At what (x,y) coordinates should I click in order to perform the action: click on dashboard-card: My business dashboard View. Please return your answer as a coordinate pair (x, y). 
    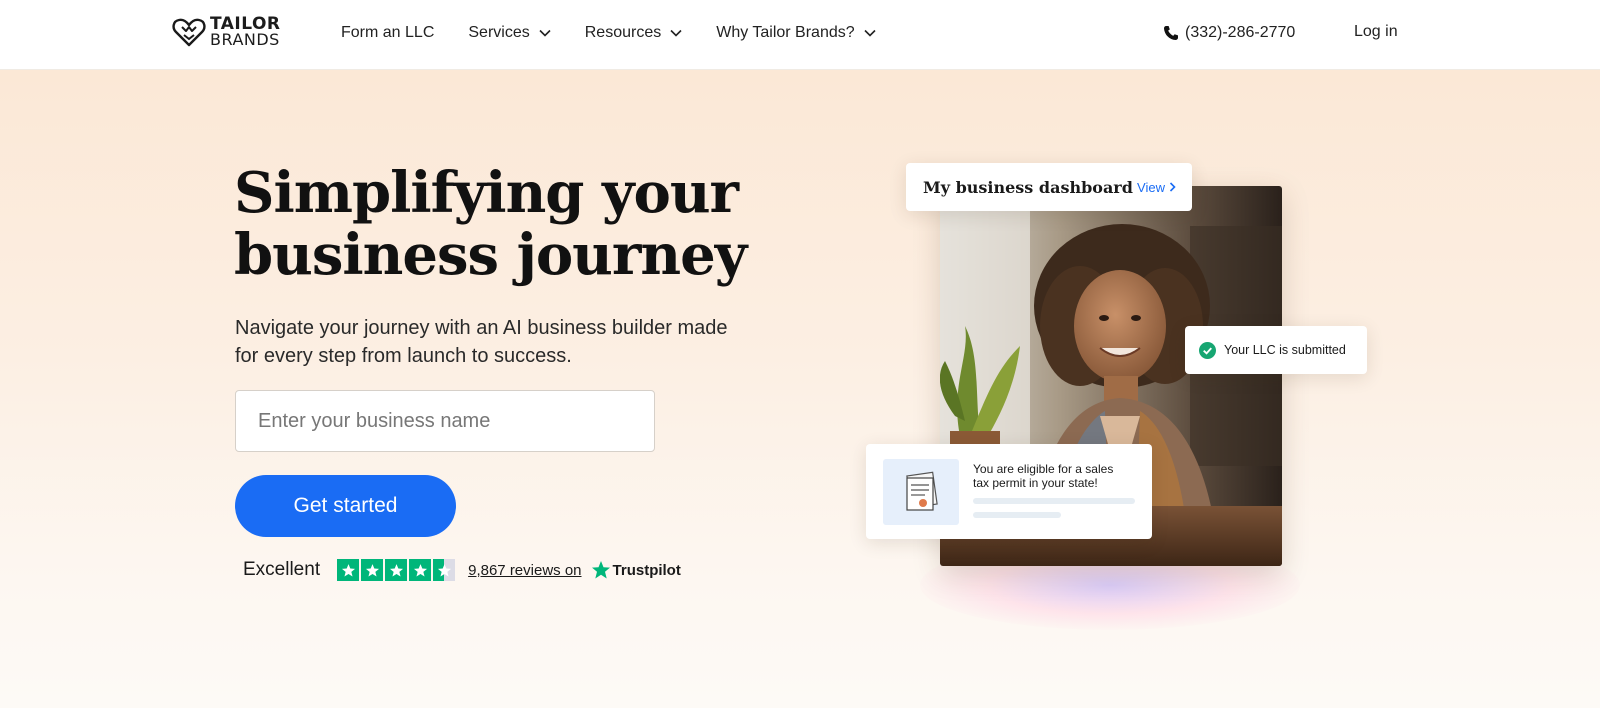
    Looking at the image, I should click on (1049, 187).